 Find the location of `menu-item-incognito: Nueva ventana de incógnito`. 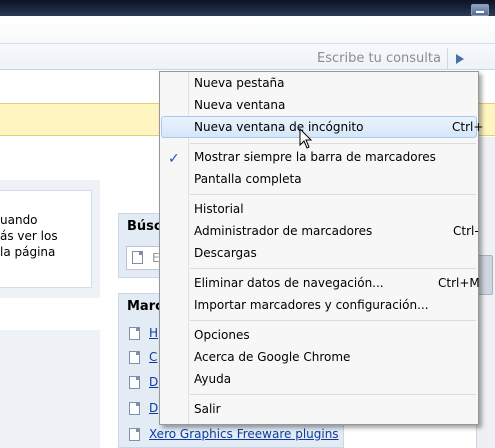

menu-item-incognito: Nueva ventana de incógnito is located at coordinates (278, 127).